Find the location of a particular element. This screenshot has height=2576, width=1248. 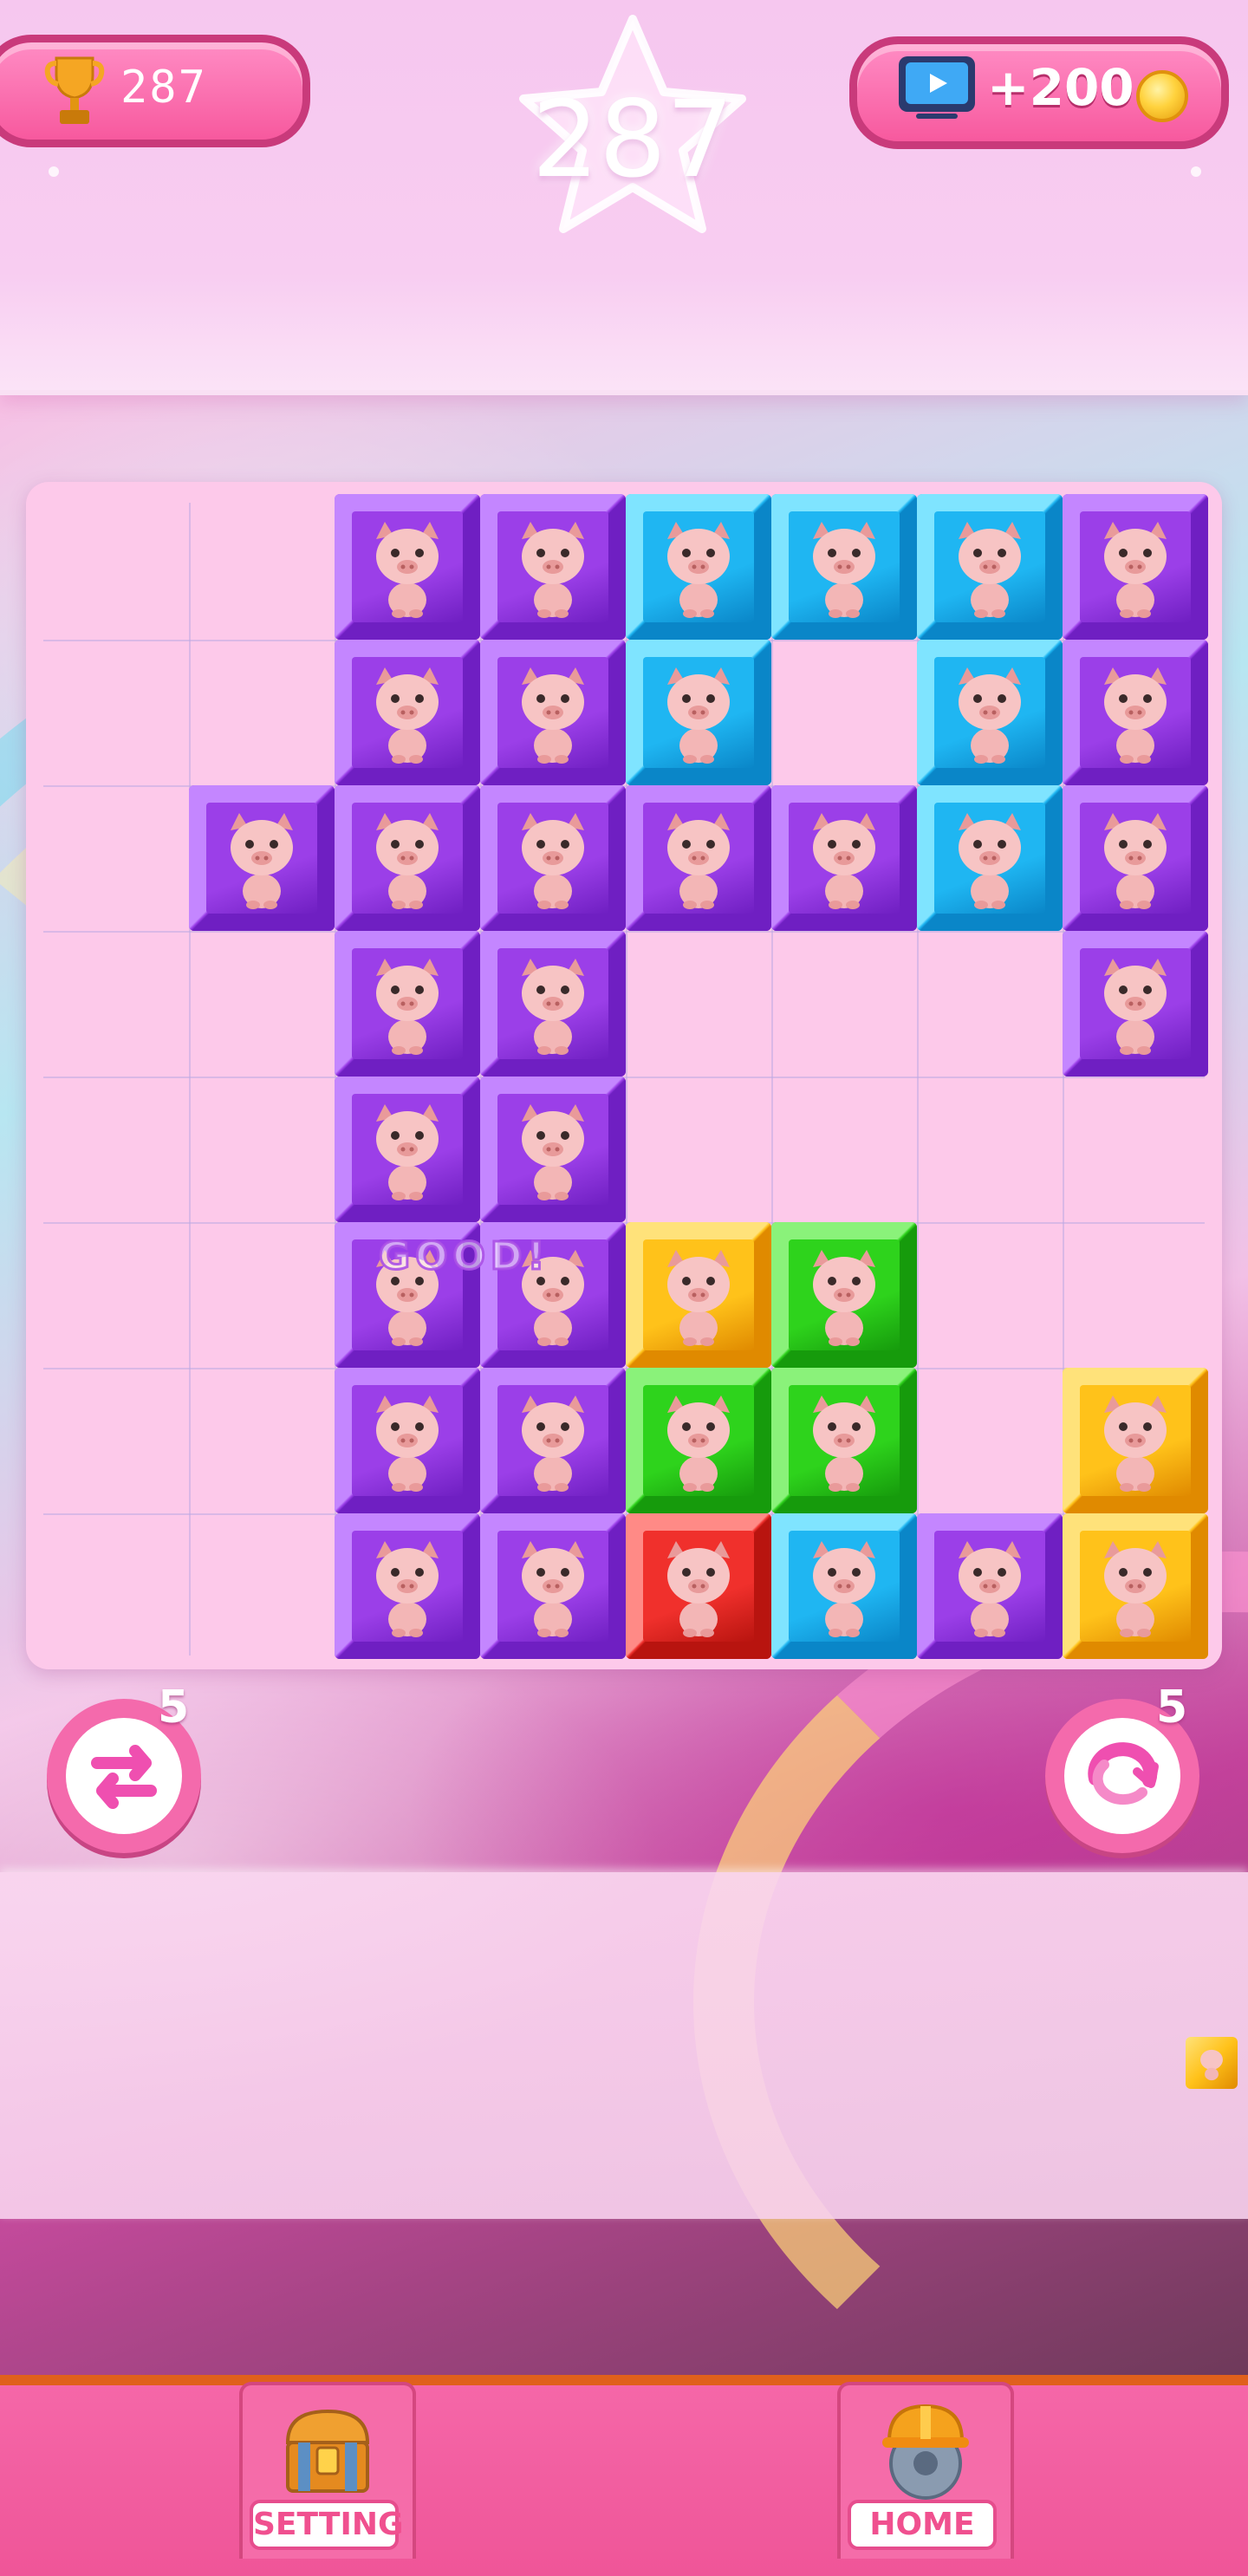

rotate-icon is located at coordinates (1123, 1773).